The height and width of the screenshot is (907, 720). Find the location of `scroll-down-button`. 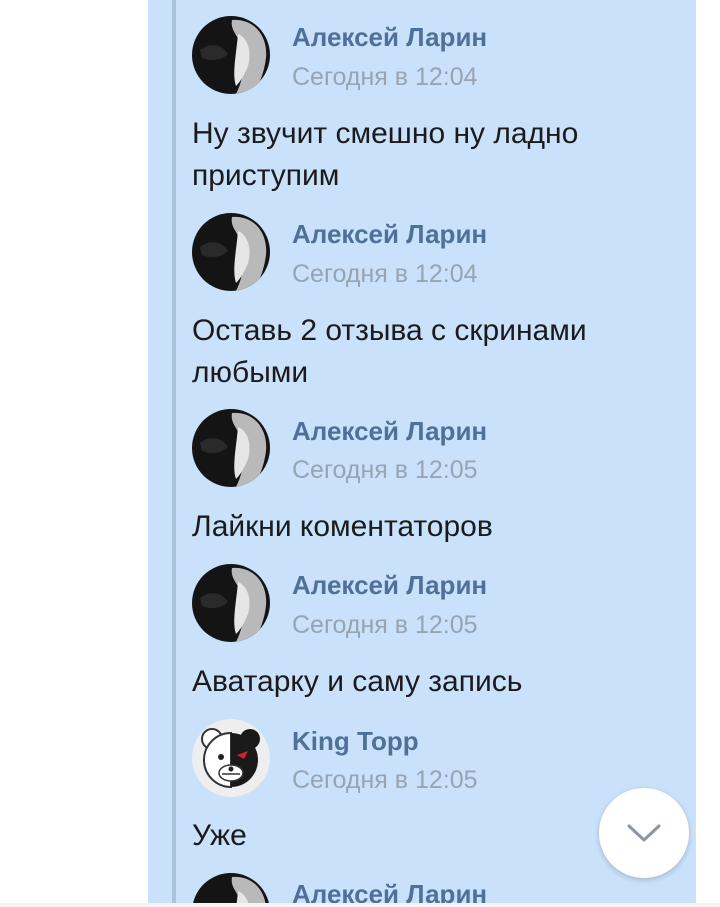

scroll-down-button is located at coordinates (644, 833).